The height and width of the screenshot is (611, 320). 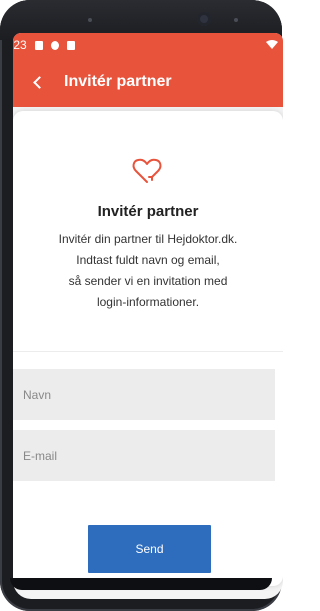 I want to click on email-field: E-mail, so click(x=144, y=455).